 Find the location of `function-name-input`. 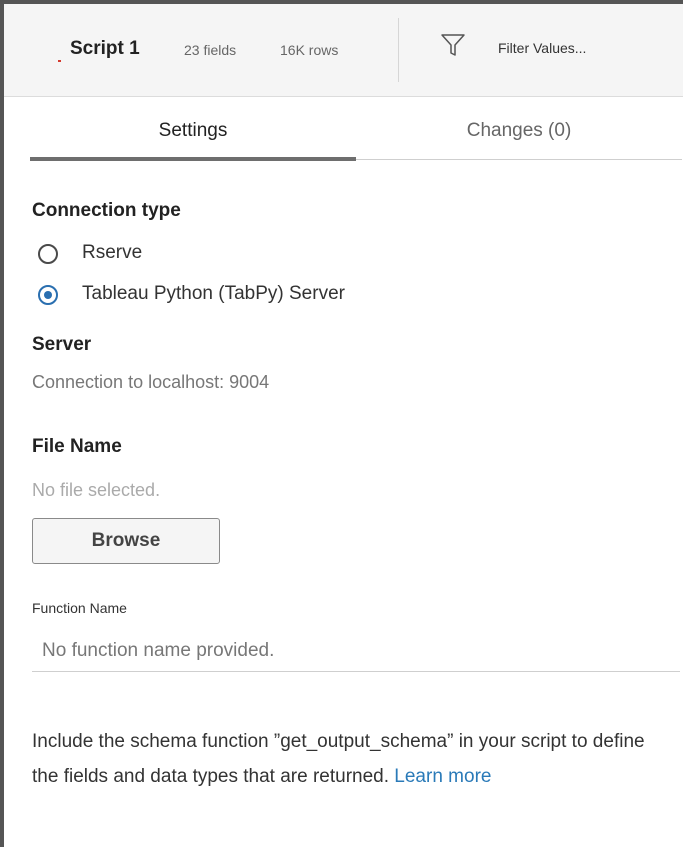

function-name-input is located at coordinates (356, 651).